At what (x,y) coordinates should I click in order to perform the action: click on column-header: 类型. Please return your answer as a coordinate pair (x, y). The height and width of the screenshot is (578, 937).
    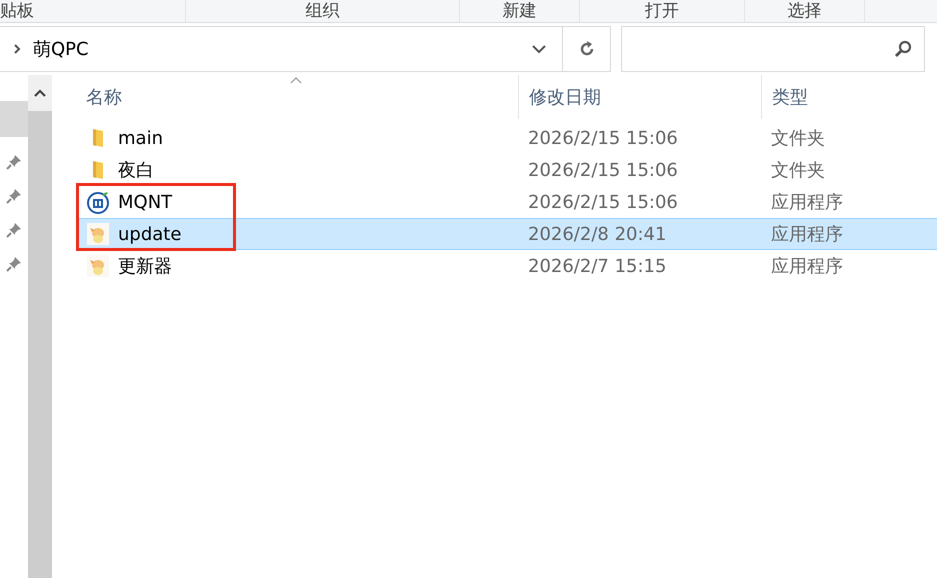
    Looking at the image, I should click on (849, 97).